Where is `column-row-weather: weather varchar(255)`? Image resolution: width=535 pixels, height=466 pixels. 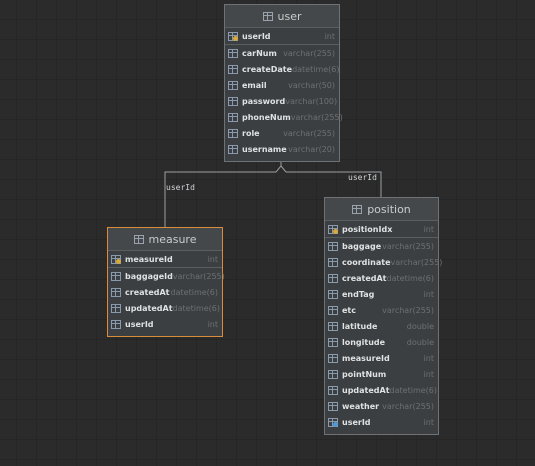
column-row-weather: weather varchar(255) is located at coordinates (381, 406).